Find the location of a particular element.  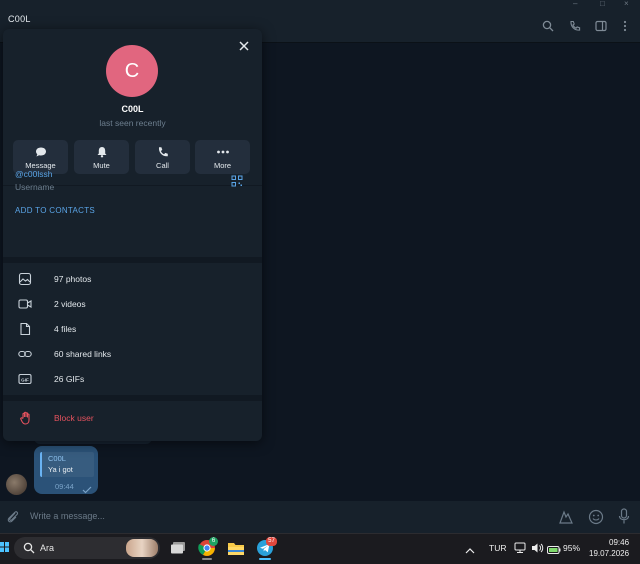

call-button-label: Call is located at coordinates (162, 165).